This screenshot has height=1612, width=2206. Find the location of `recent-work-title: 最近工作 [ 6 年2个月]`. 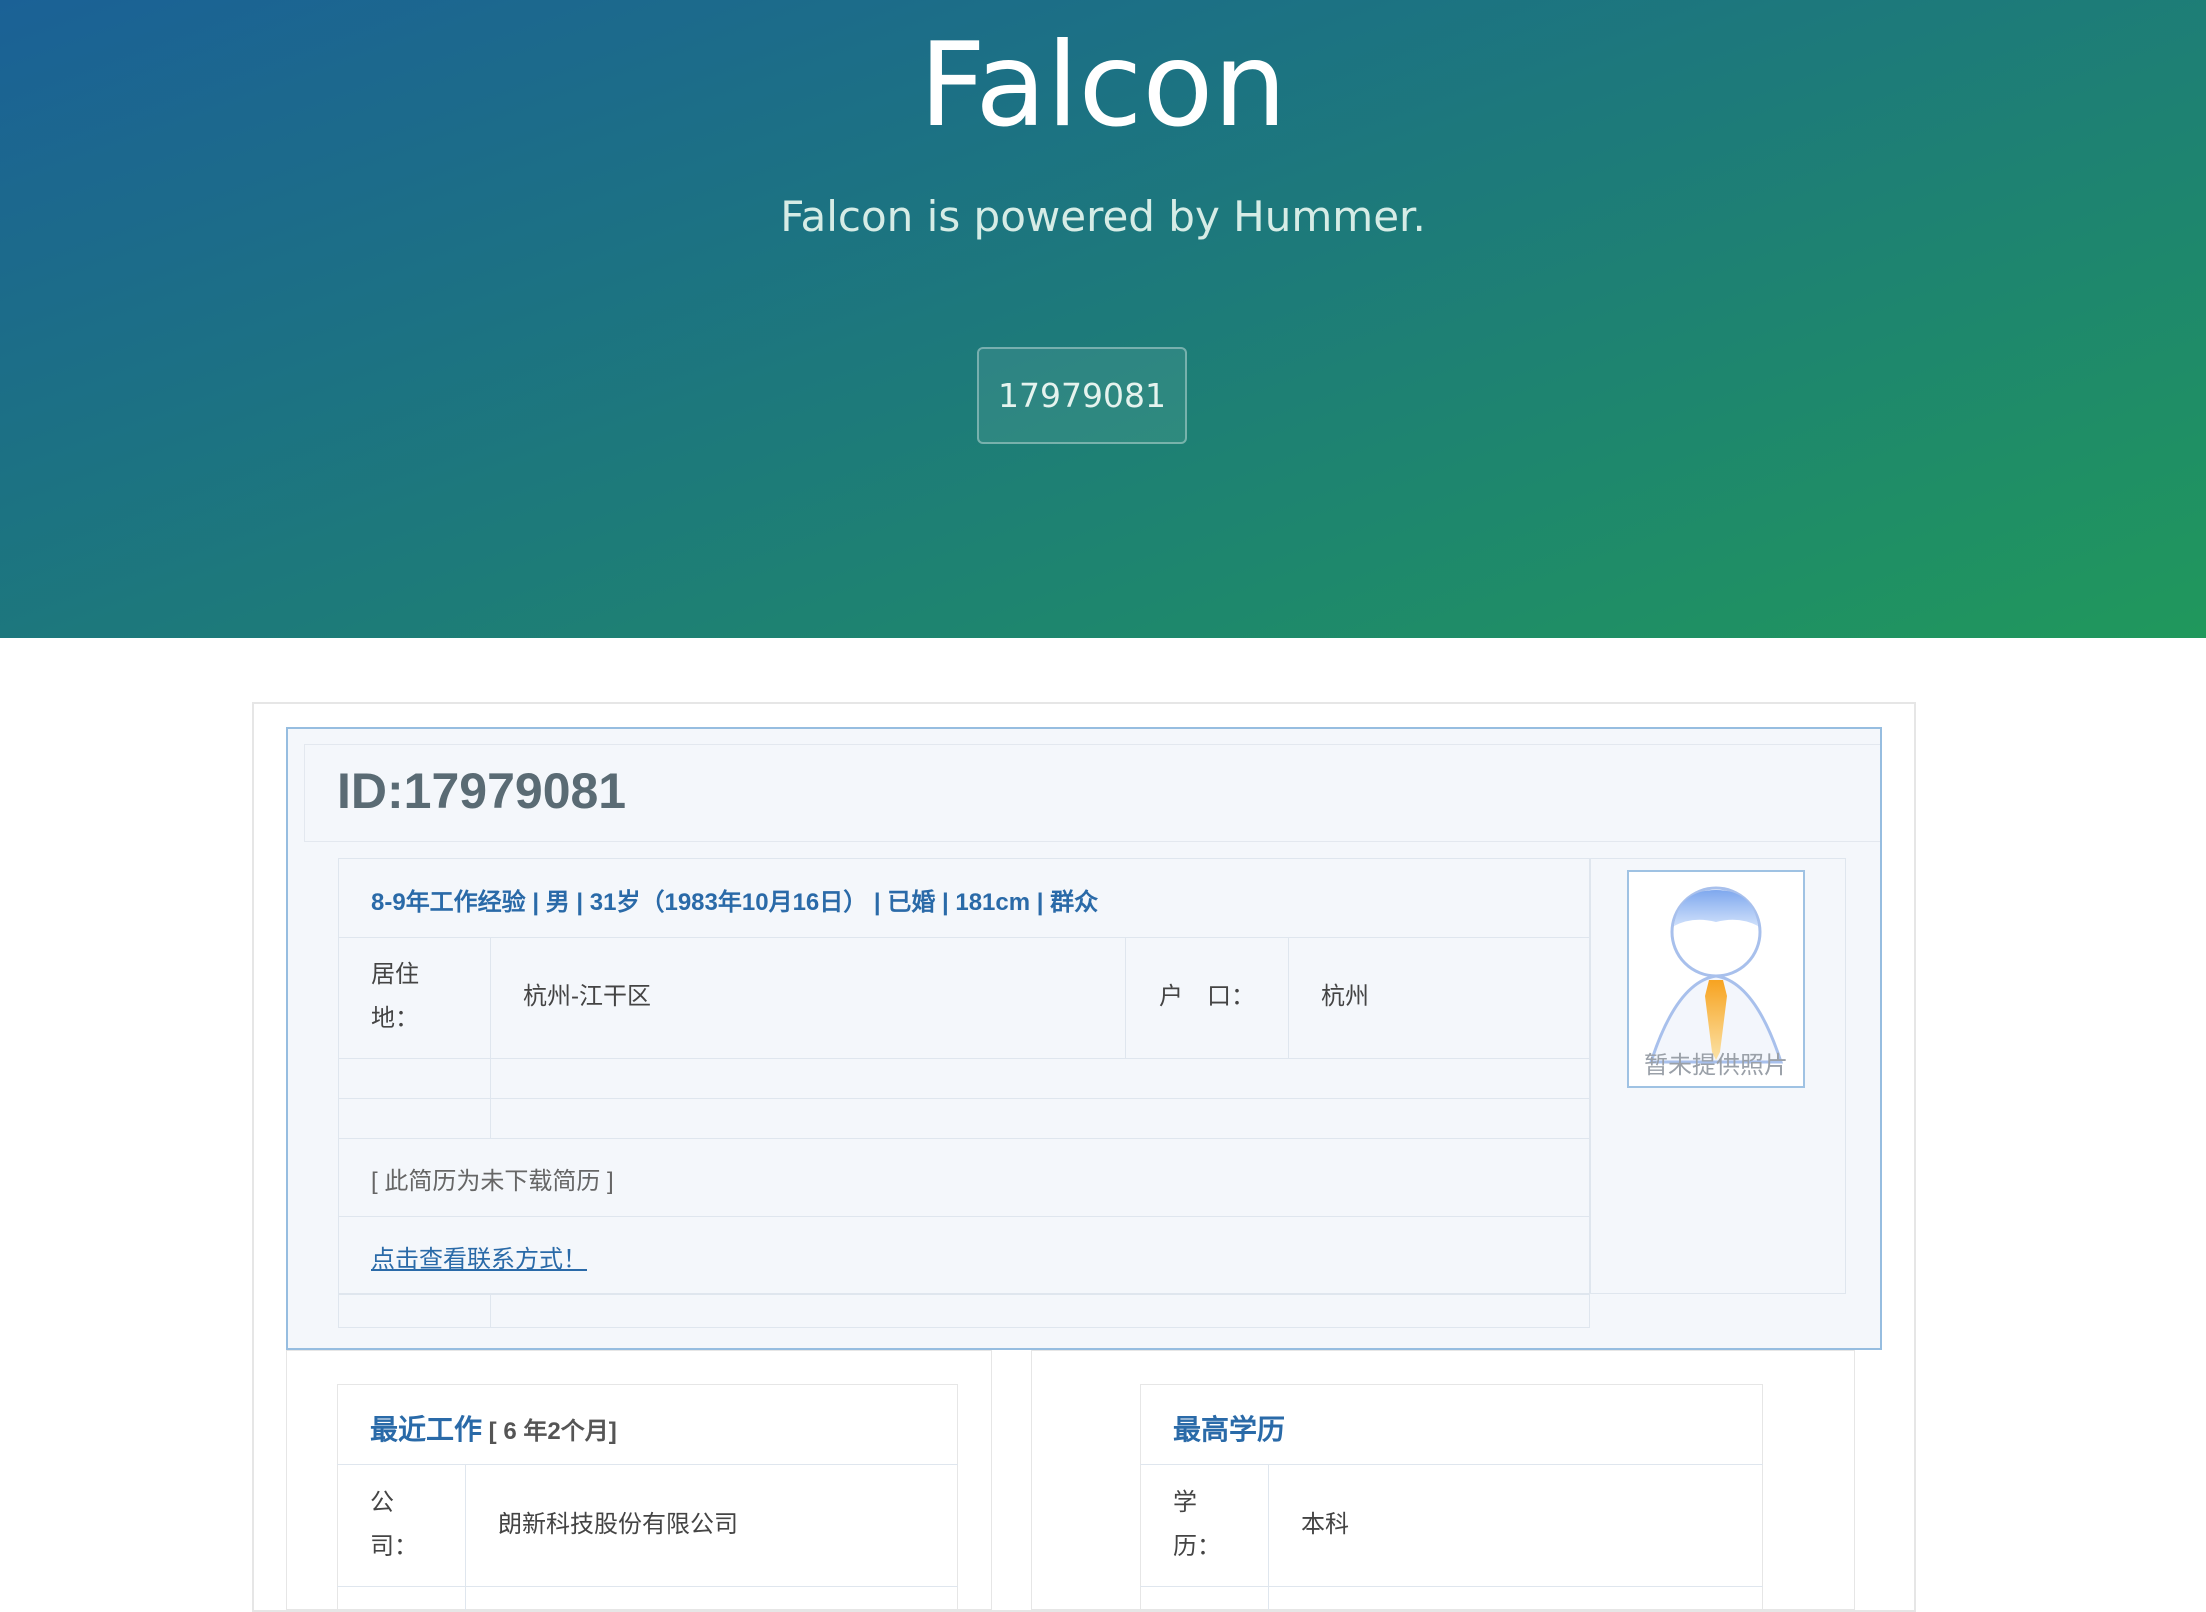

recent-work-title: 最近工作 [ 6 年2个月] is located at coordinates (493, 1428).